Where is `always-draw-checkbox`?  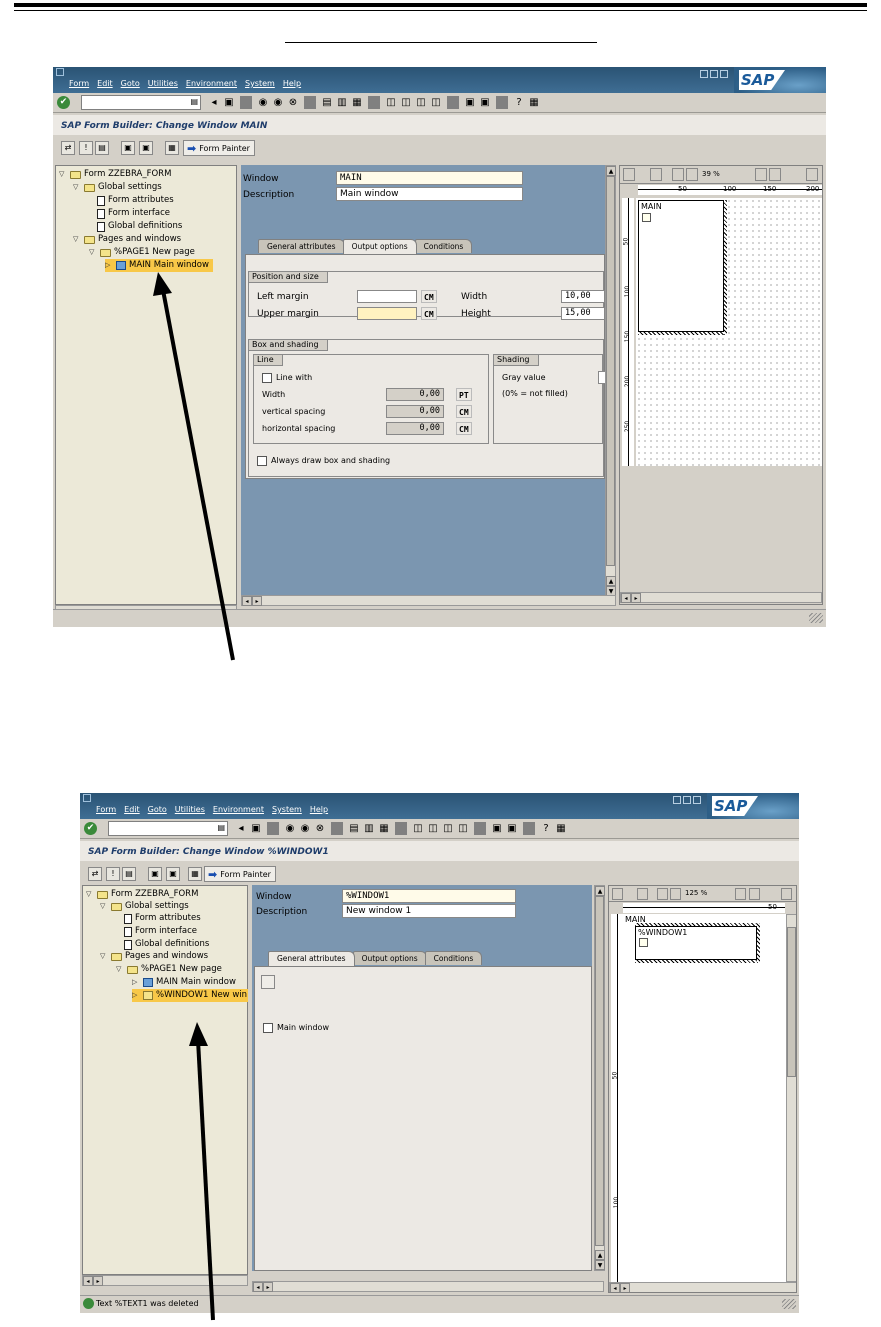 always-draw-checkbox is located at coordinates (262, 461).